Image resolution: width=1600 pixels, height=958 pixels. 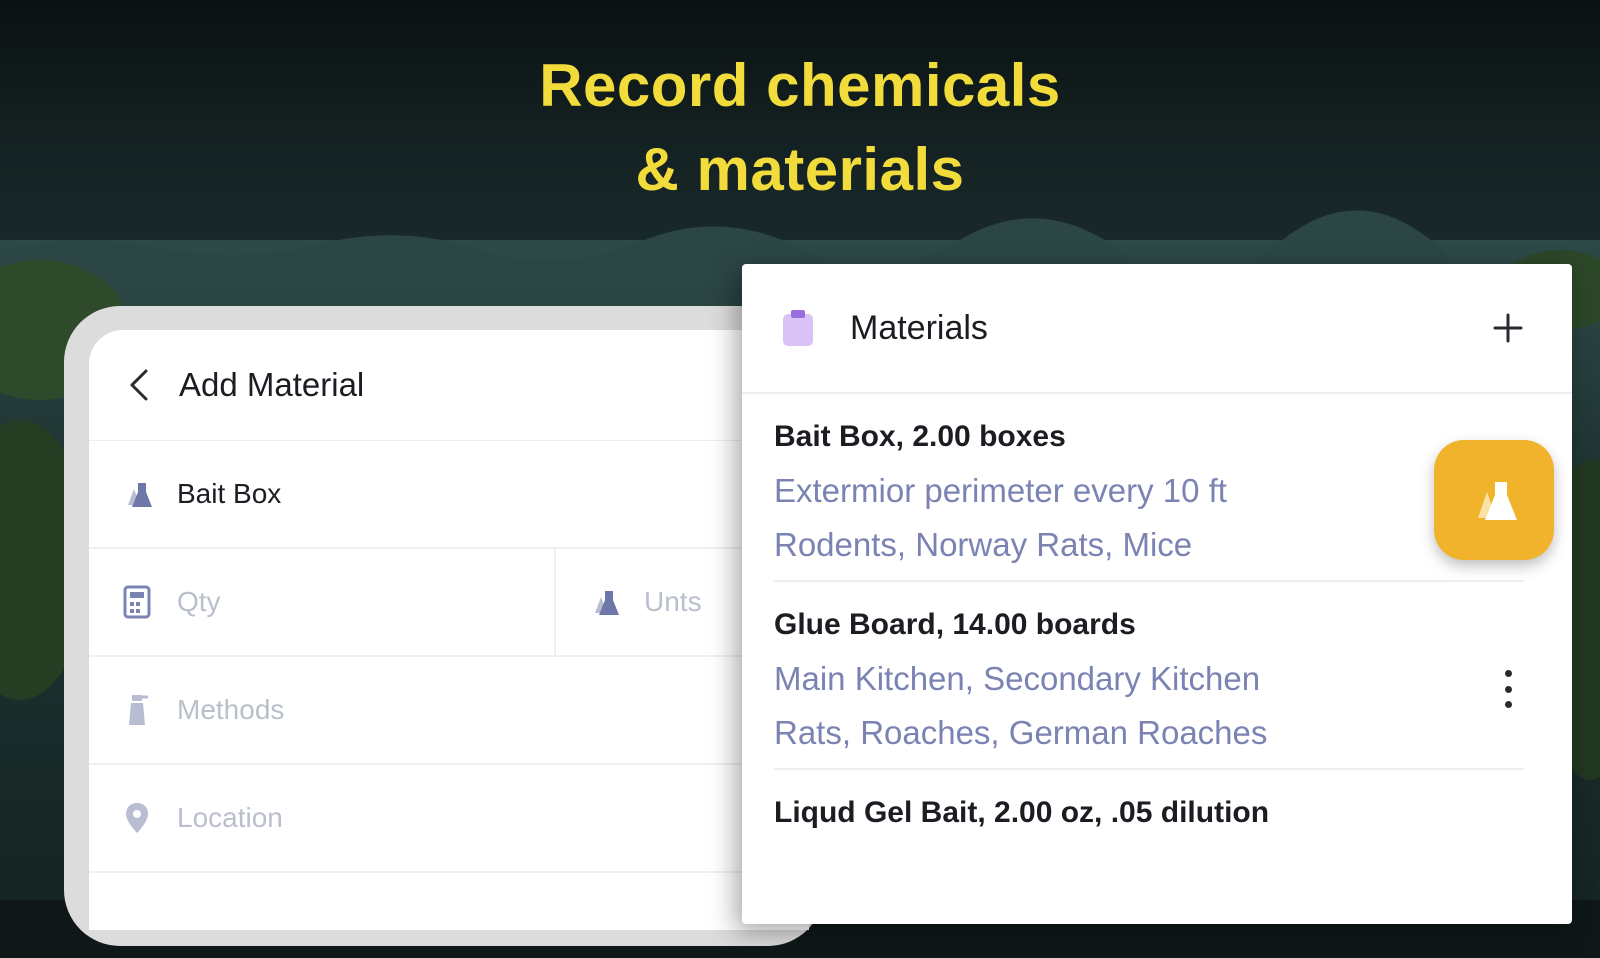 I want to click on material-name: Bait Box, 2.00 boxes, so click(x=920, y=436).